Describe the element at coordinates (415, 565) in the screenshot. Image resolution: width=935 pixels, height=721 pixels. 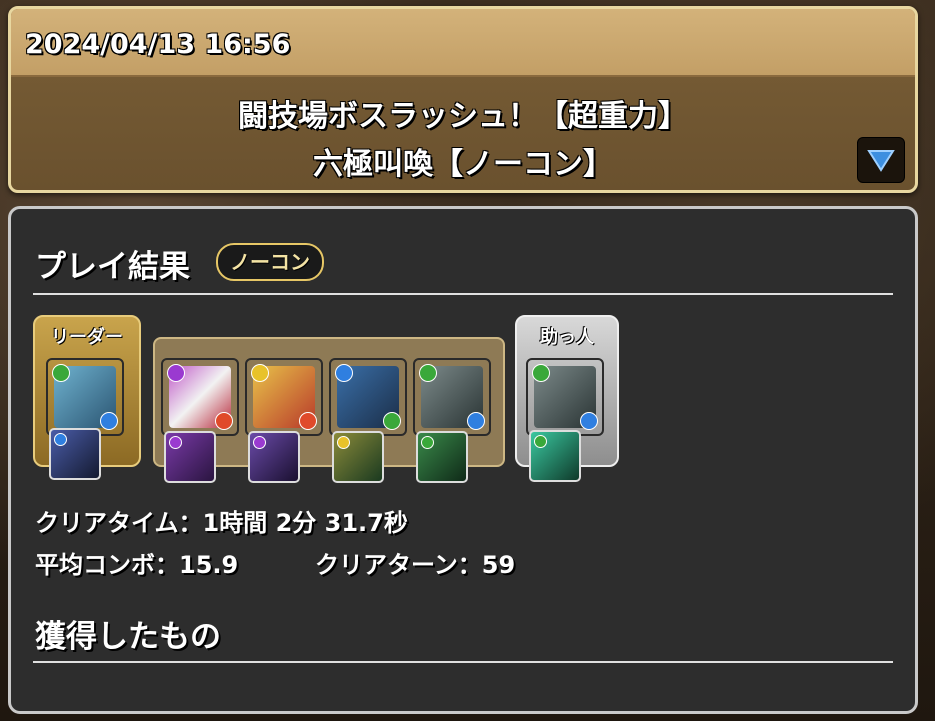
I see `clear-turns-text: クリアターン：59` at that location.